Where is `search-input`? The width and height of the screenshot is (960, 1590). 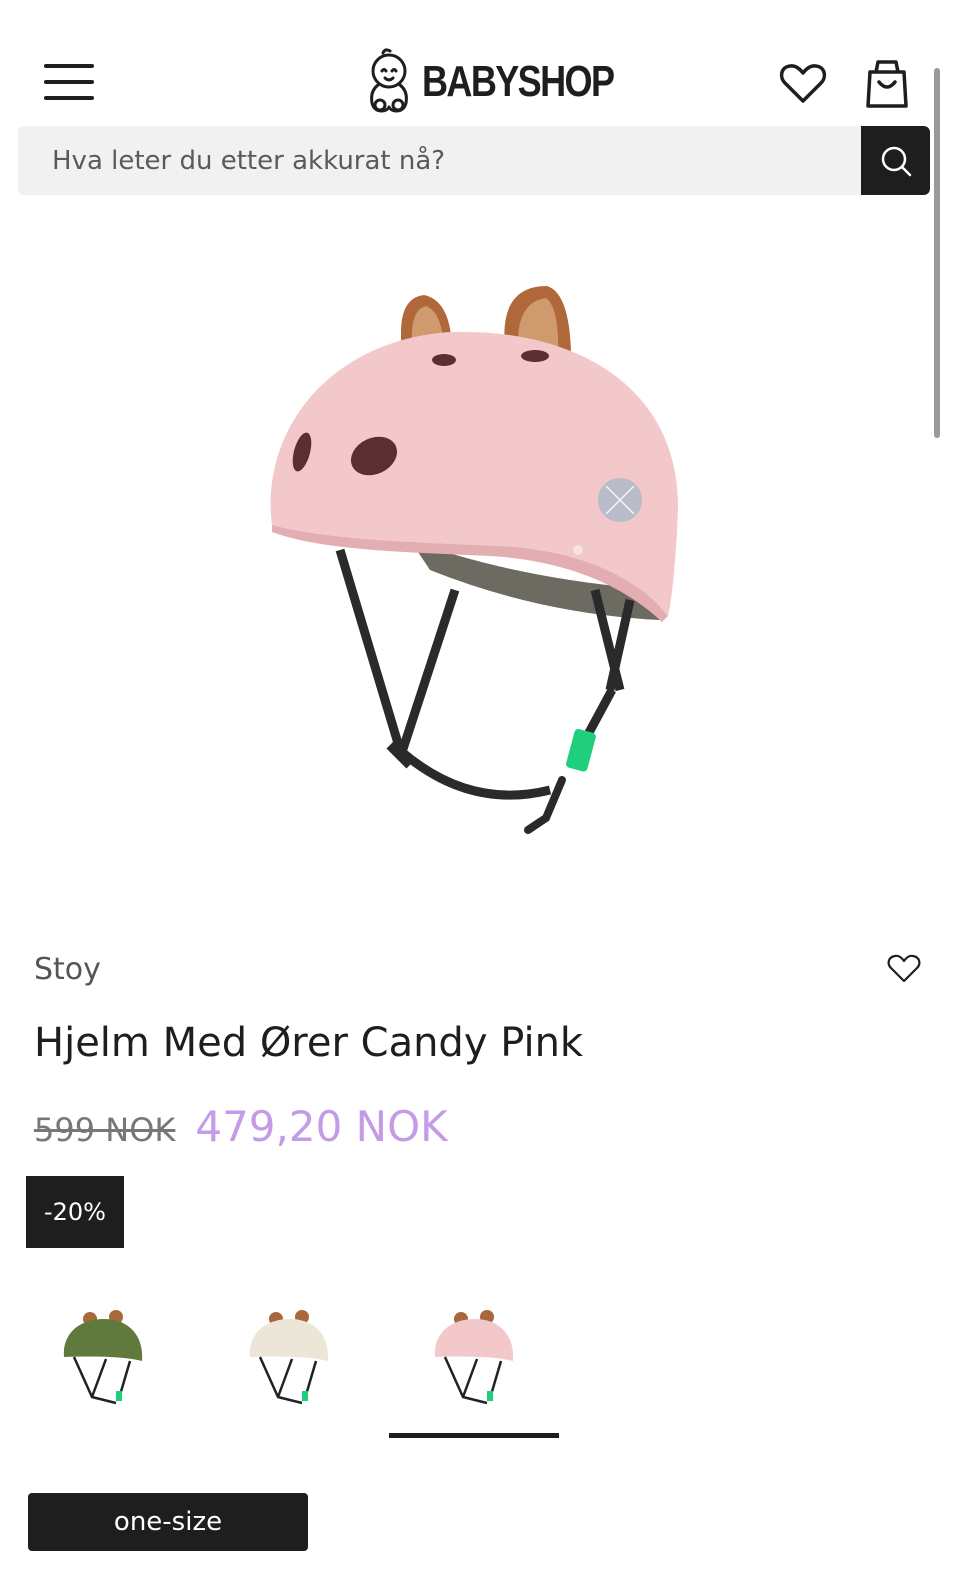
search-input is located at coordinates (439, 160).